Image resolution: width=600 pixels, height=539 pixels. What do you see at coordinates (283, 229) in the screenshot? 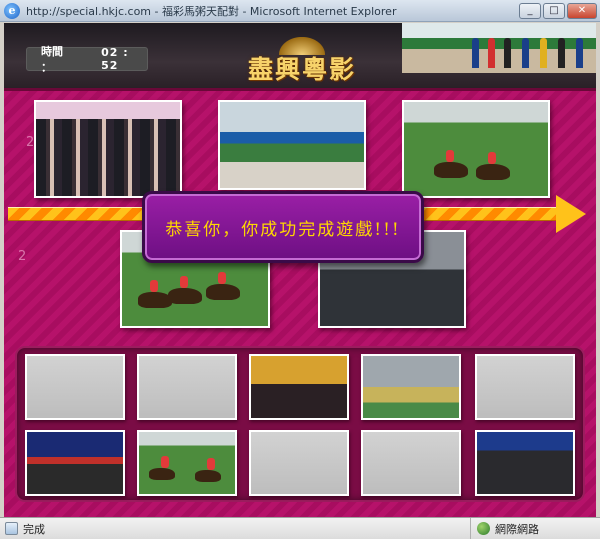
I see `success-message: 恭喜你，你成功完成遊戲!!!` at bounding box center [283, 229].